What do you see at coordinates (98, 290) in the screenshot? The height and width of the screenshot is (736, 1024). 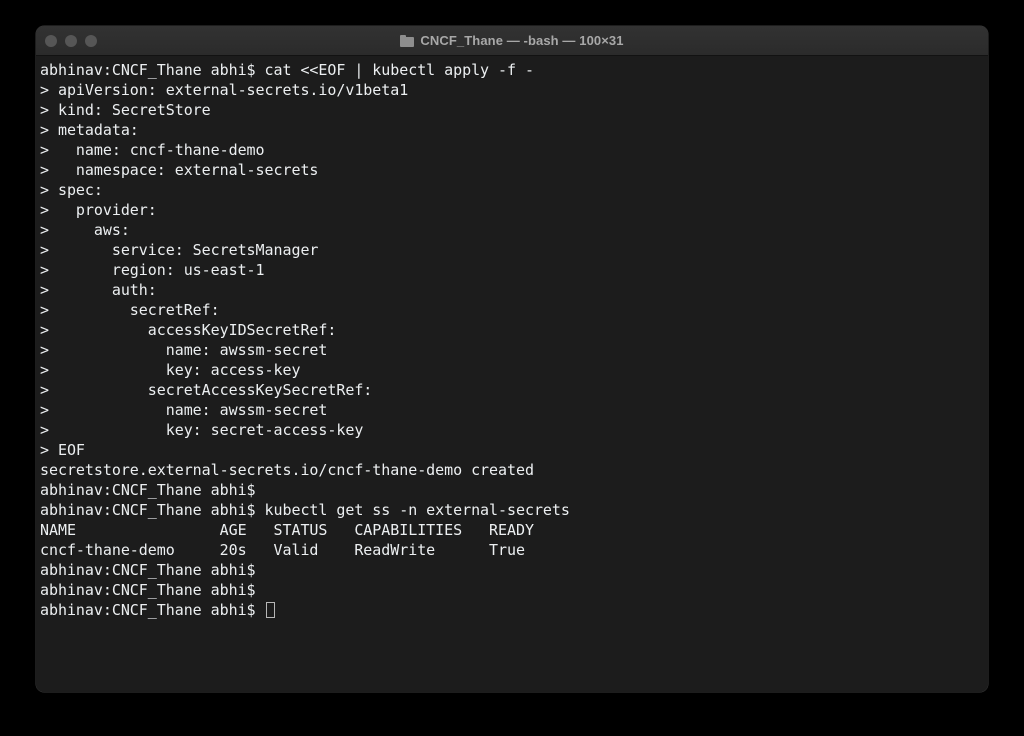 I see `terminal-line: > auth:` at bounding box center [98, 290].